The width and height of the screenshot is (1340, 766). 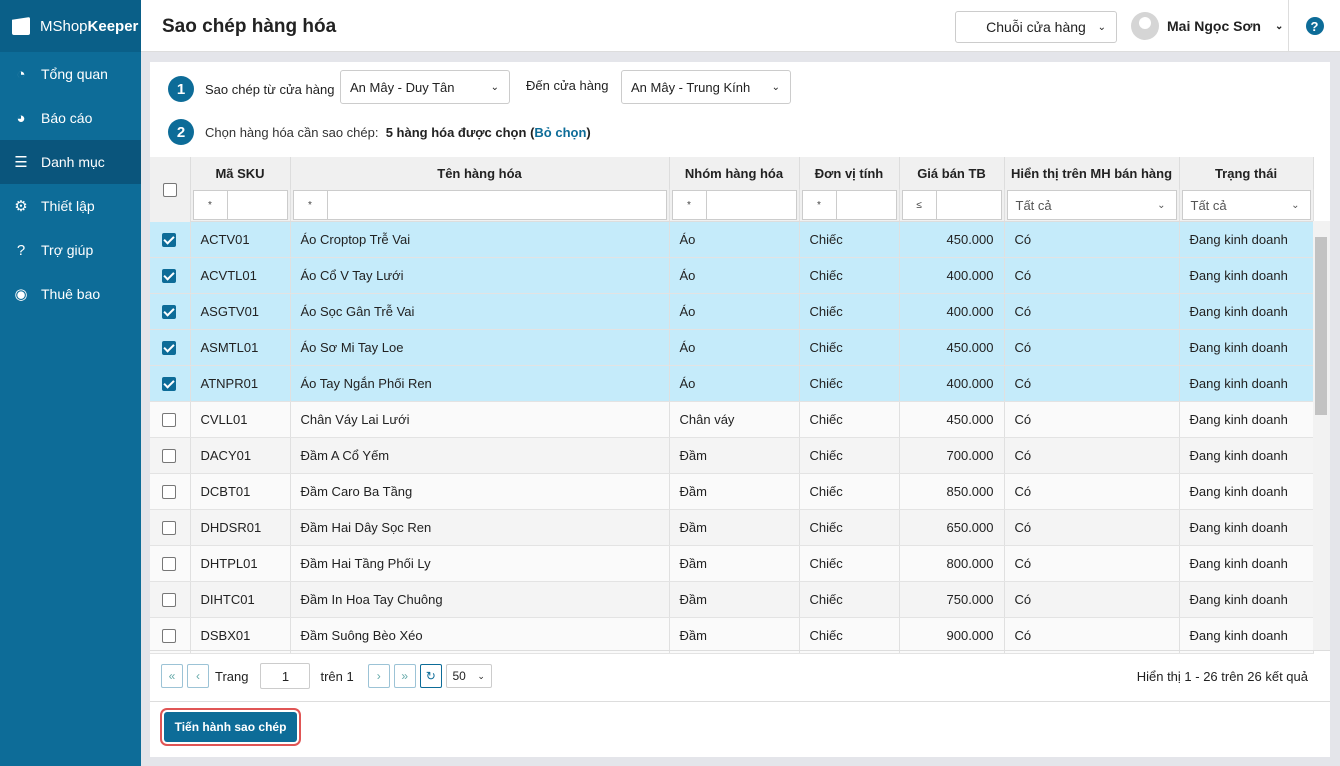 I want to click on name-cell: Đầm Hai Dây Sọc Ren, so click(x=480, y=527).